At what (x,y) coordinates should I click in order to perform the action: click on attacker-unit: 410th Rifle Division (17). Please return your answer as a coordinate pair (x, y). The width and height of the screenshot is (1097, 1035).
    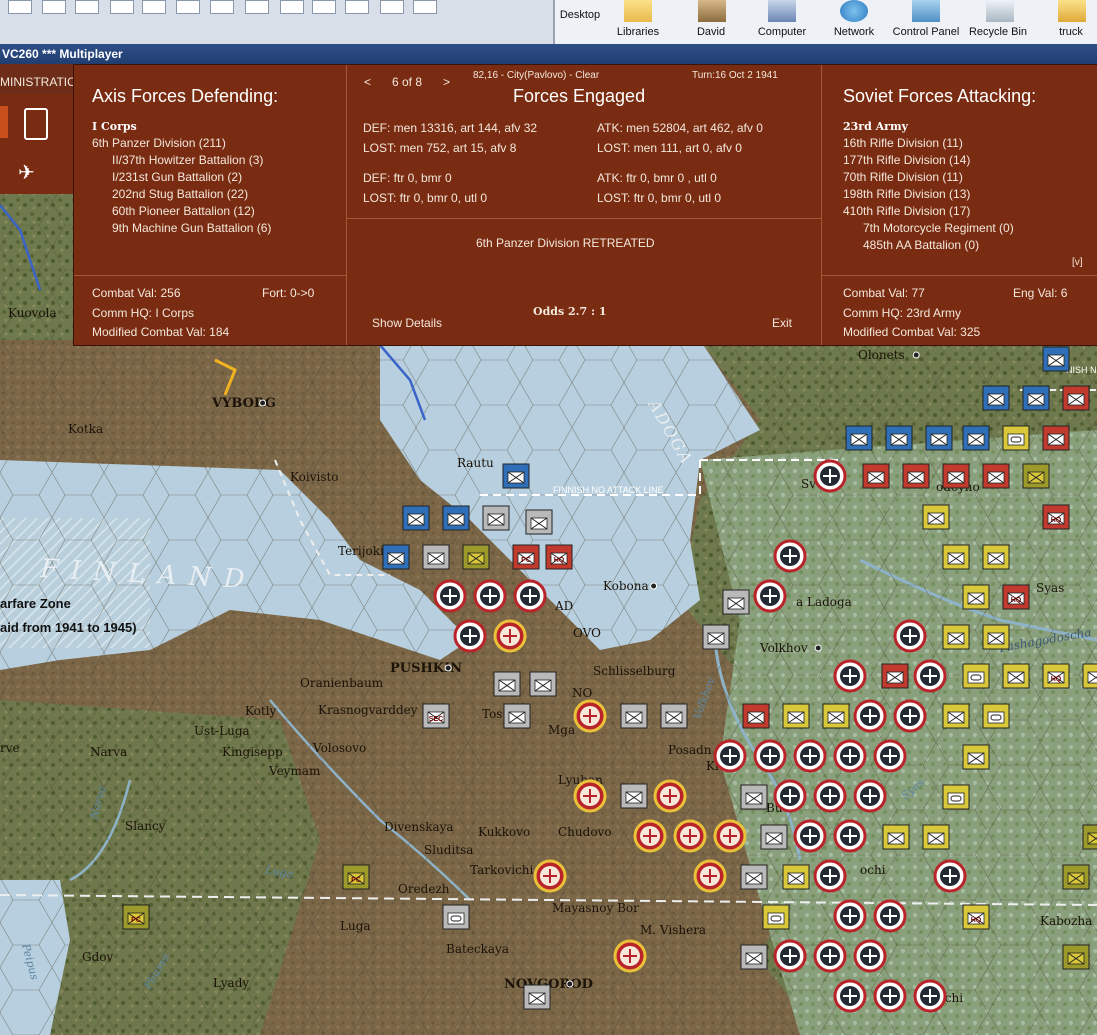
    Looking at the image, I should click on (928, 211).